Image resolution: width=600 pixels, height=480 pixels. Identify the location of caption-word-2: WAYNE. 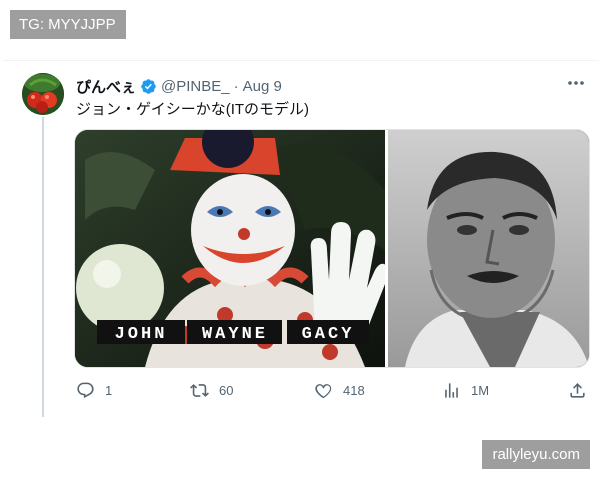
(235, 334).